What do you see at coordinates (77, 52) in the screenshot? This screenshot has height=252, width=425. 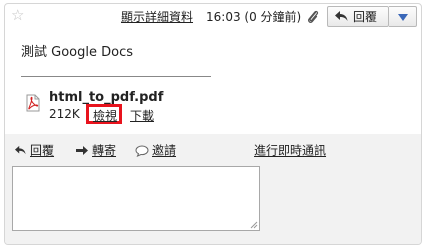 I see `message-body: 測試 Google Docs` at bounding box center [77, 52].